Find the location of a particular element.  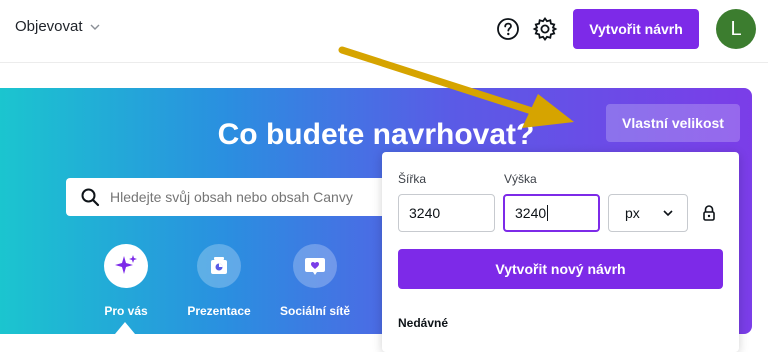

height-field: 3240 is located at coordinates (551, 213).